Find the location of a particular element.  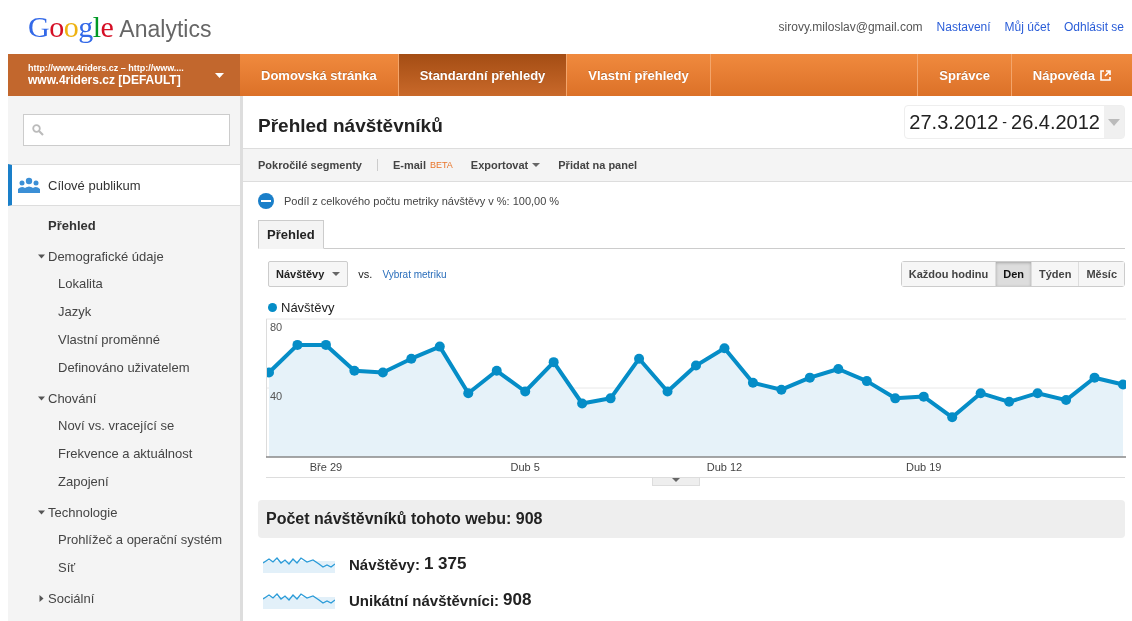

metric-label: Unikátní návštěvníci: is located at coordinates (424, 600).